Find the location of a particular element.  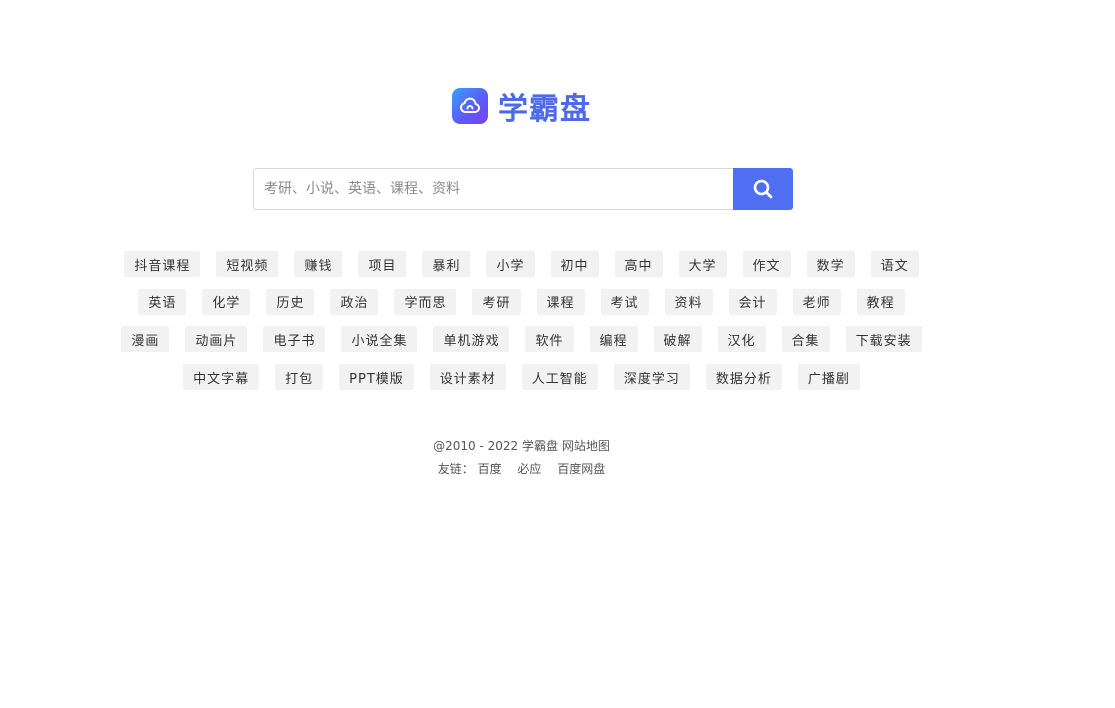

tag: 大学 is located at coordinates (702, 264).